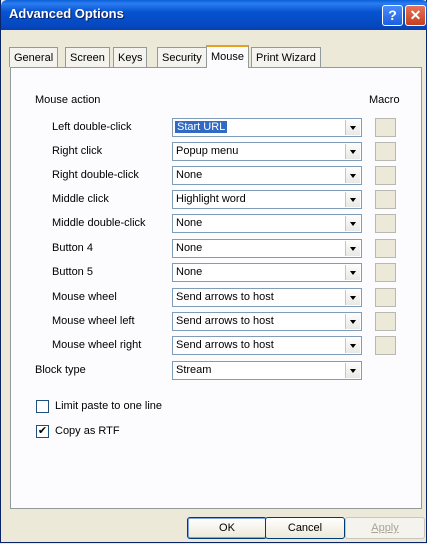 The width and height of the screenshot is (427, 544). I want to click on right-click-select: Popup menu, so click(267, 151).